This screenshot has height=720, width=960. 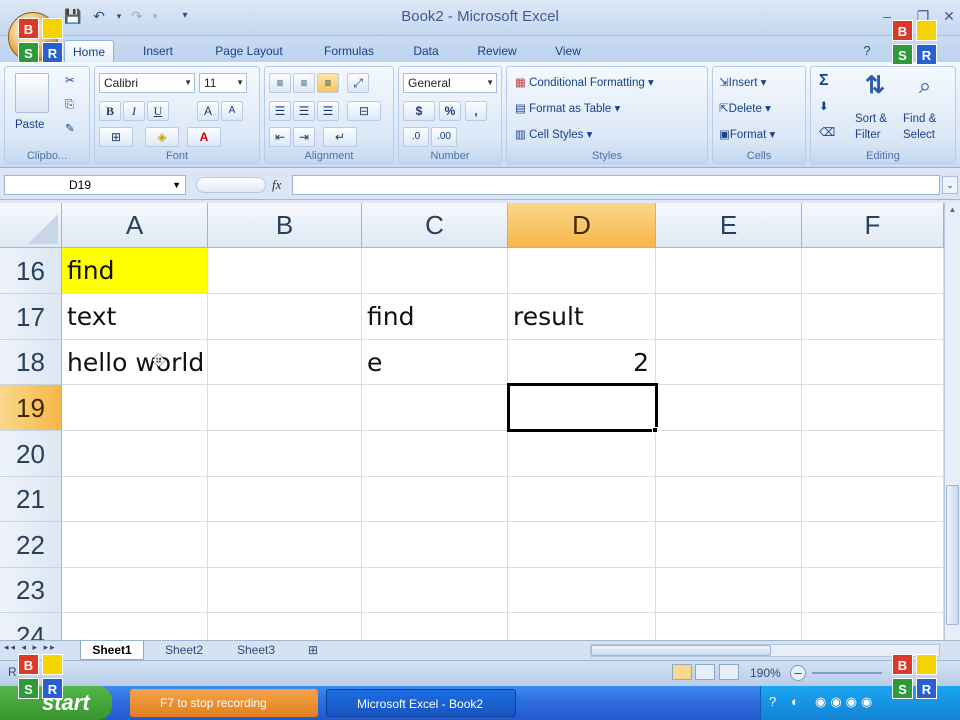 What do you see at coordinates (280, 83) in the screenshot?
I see `align-top-icon: ≡` at bounding box center [280, 83].